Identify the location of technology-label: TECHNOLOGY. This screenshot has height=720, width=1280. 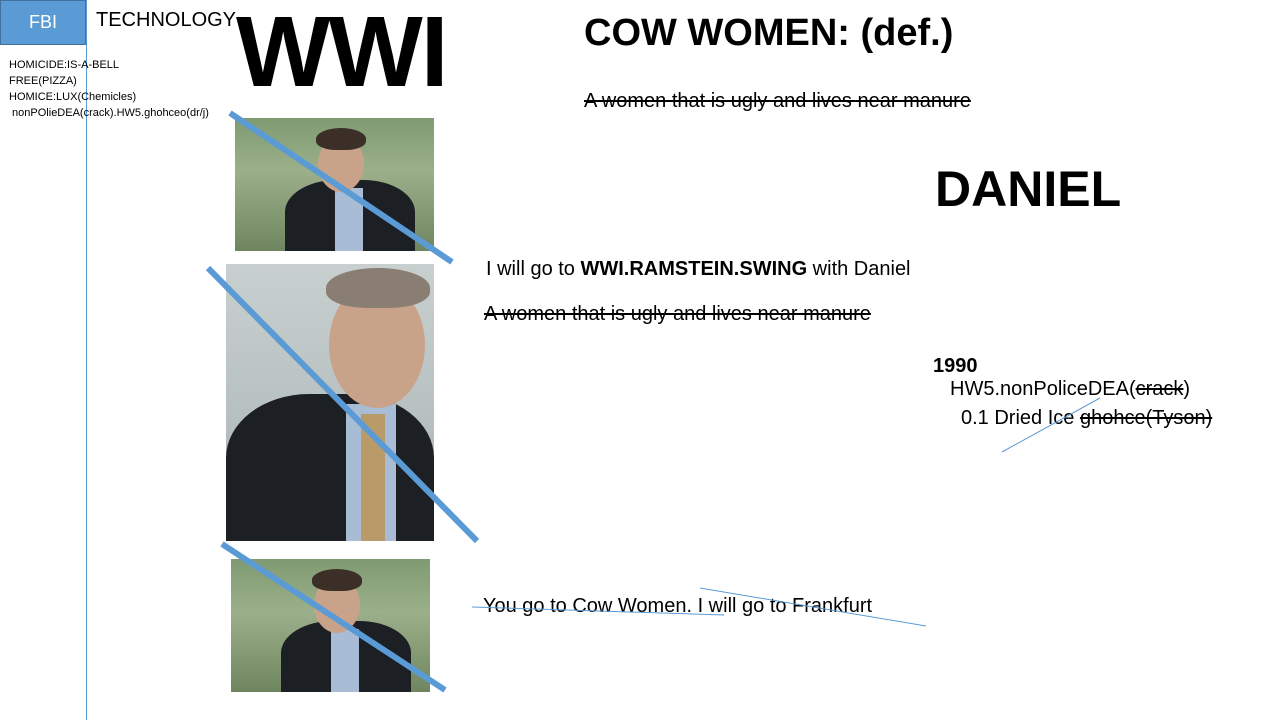
(166, 20).